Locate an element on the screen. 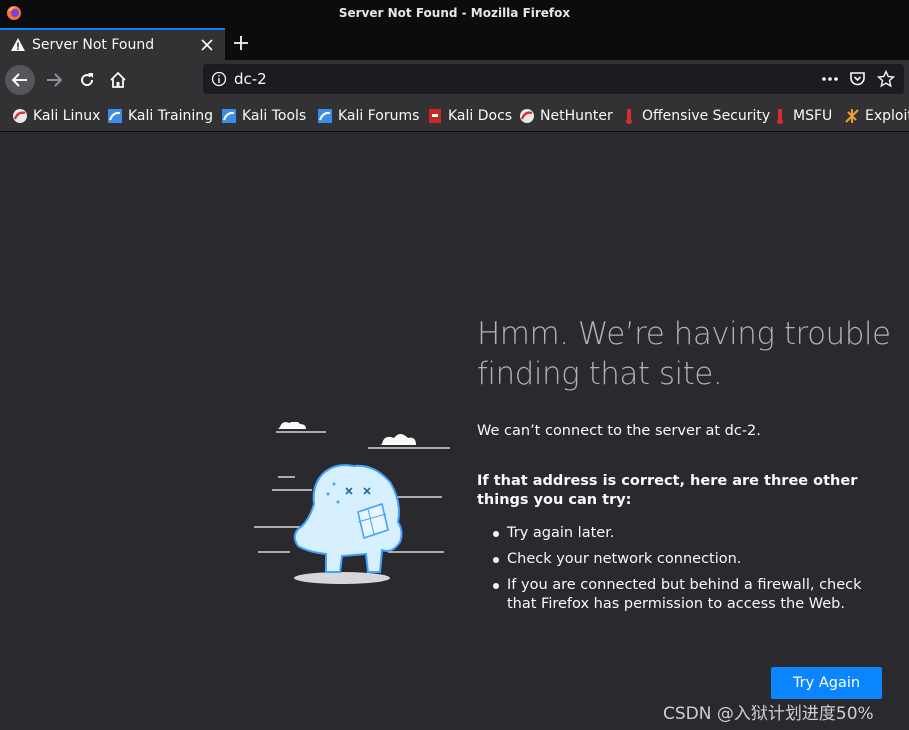  back-arrow-icon is located at coordinates (19, 80).